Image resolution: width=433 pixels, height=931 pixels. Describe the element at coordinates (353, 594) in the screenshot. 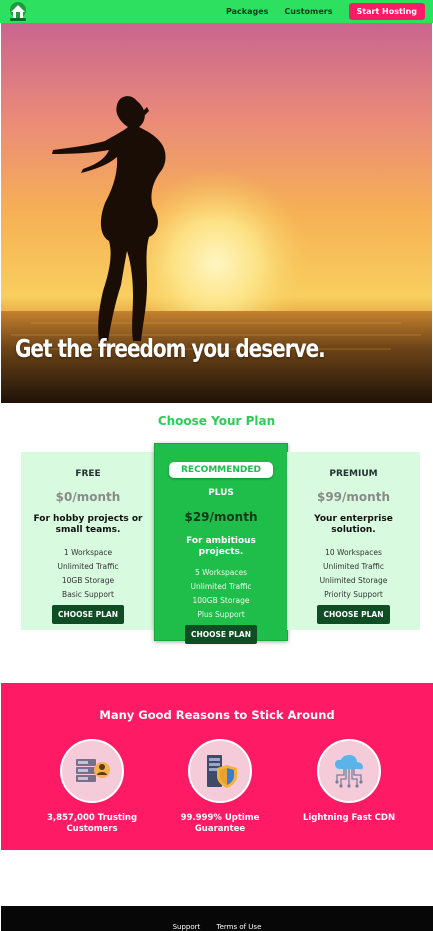

I see `plan-feature: Priority Support` at that location.